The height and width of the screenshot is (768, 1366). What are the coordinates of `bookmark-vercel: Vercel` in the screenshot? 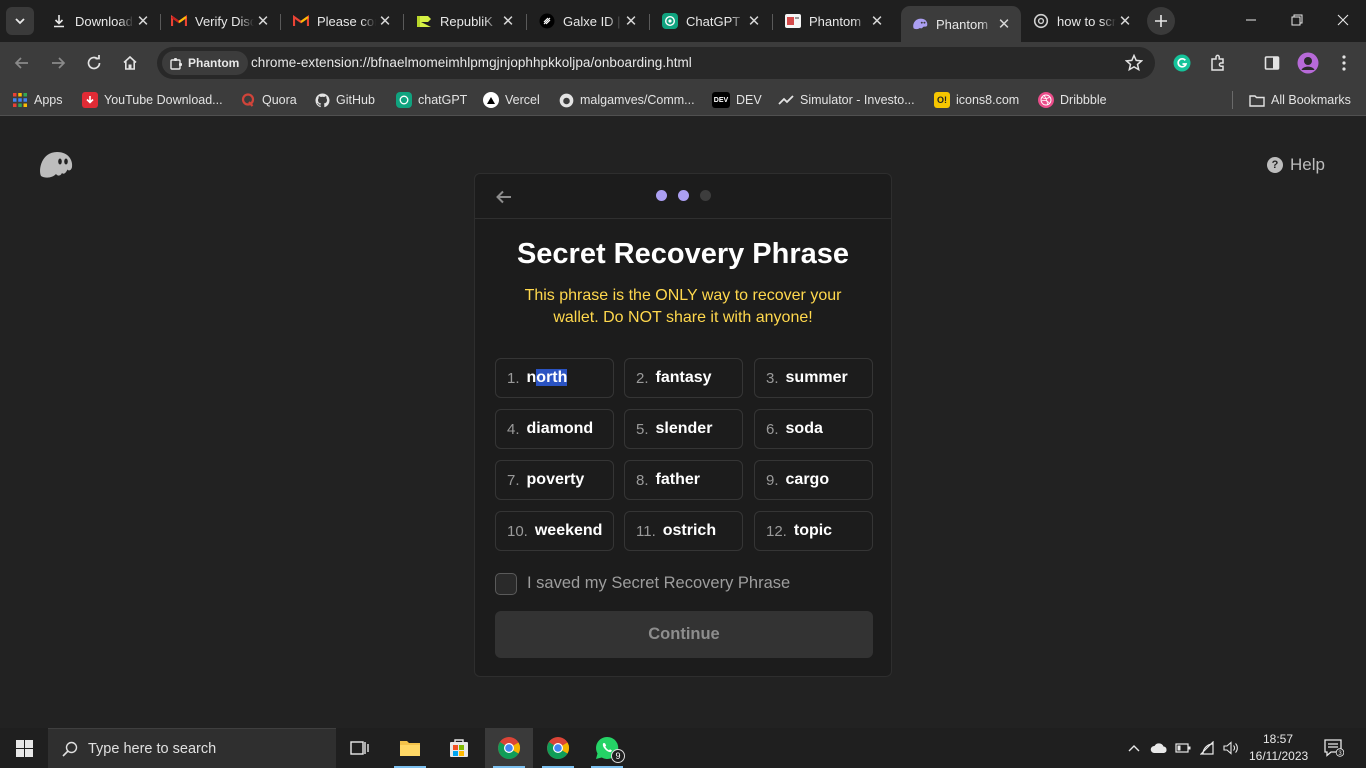 It's located at (511, 100).